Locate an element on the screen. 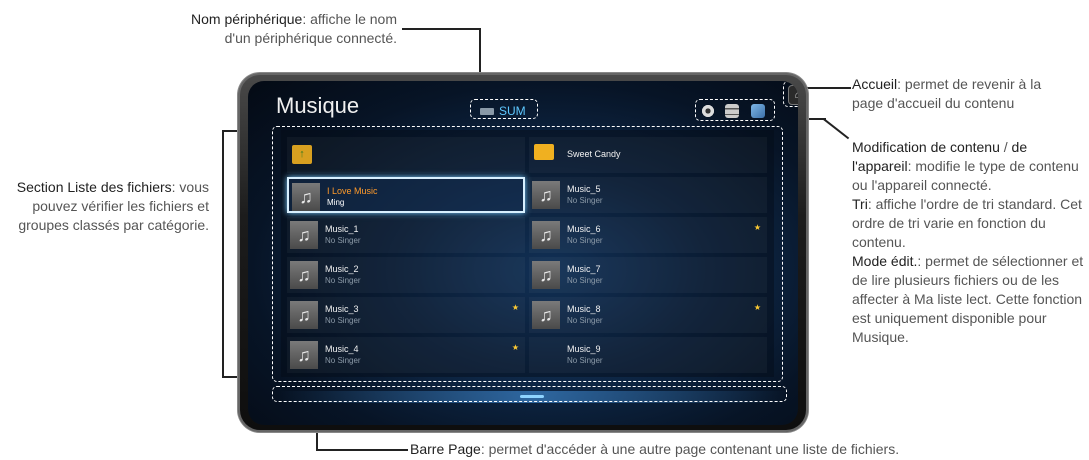  annotation-file-list-title: Section Liste des fichiers is located at coordinates (94, 187).